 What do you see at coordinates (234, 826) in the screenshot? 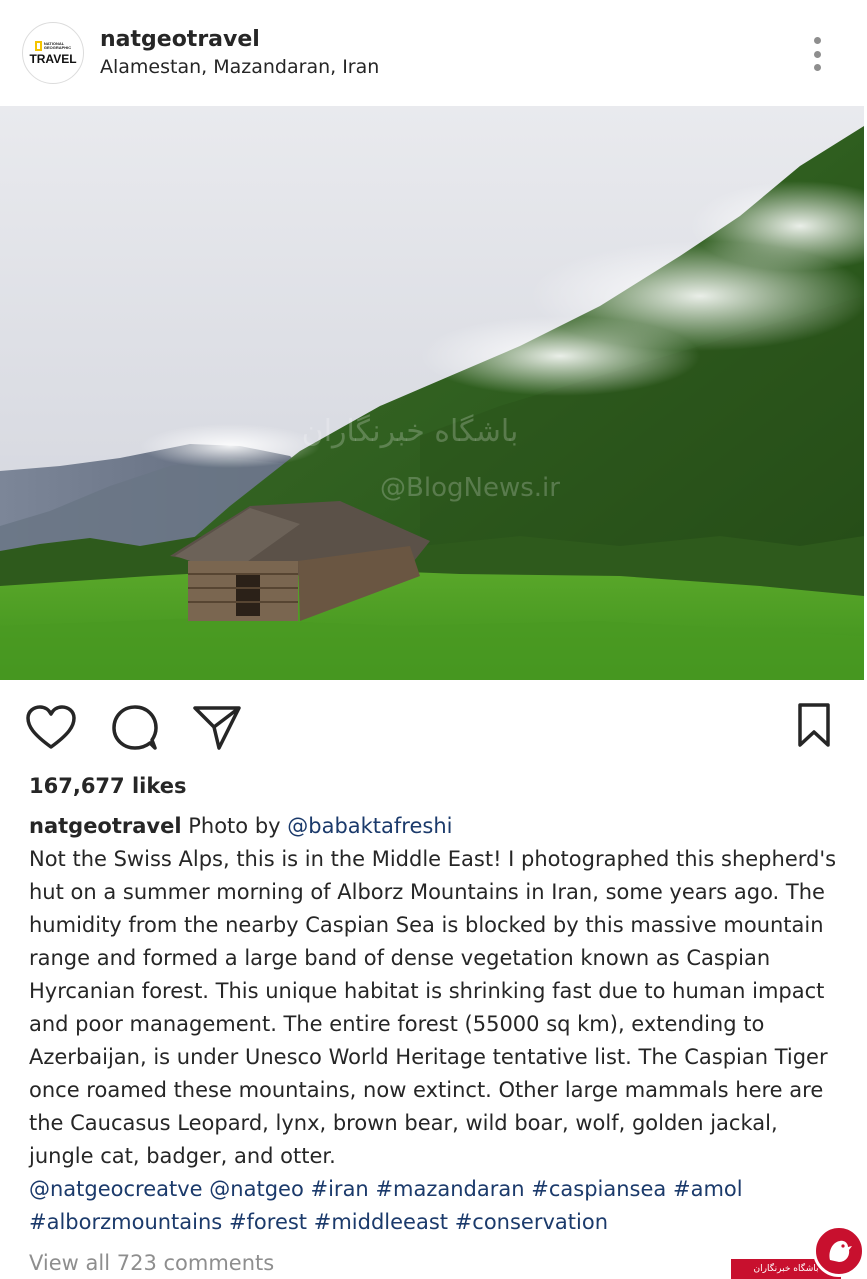
I see `caption-intro: Photo by` at bounding box center [234, 826].